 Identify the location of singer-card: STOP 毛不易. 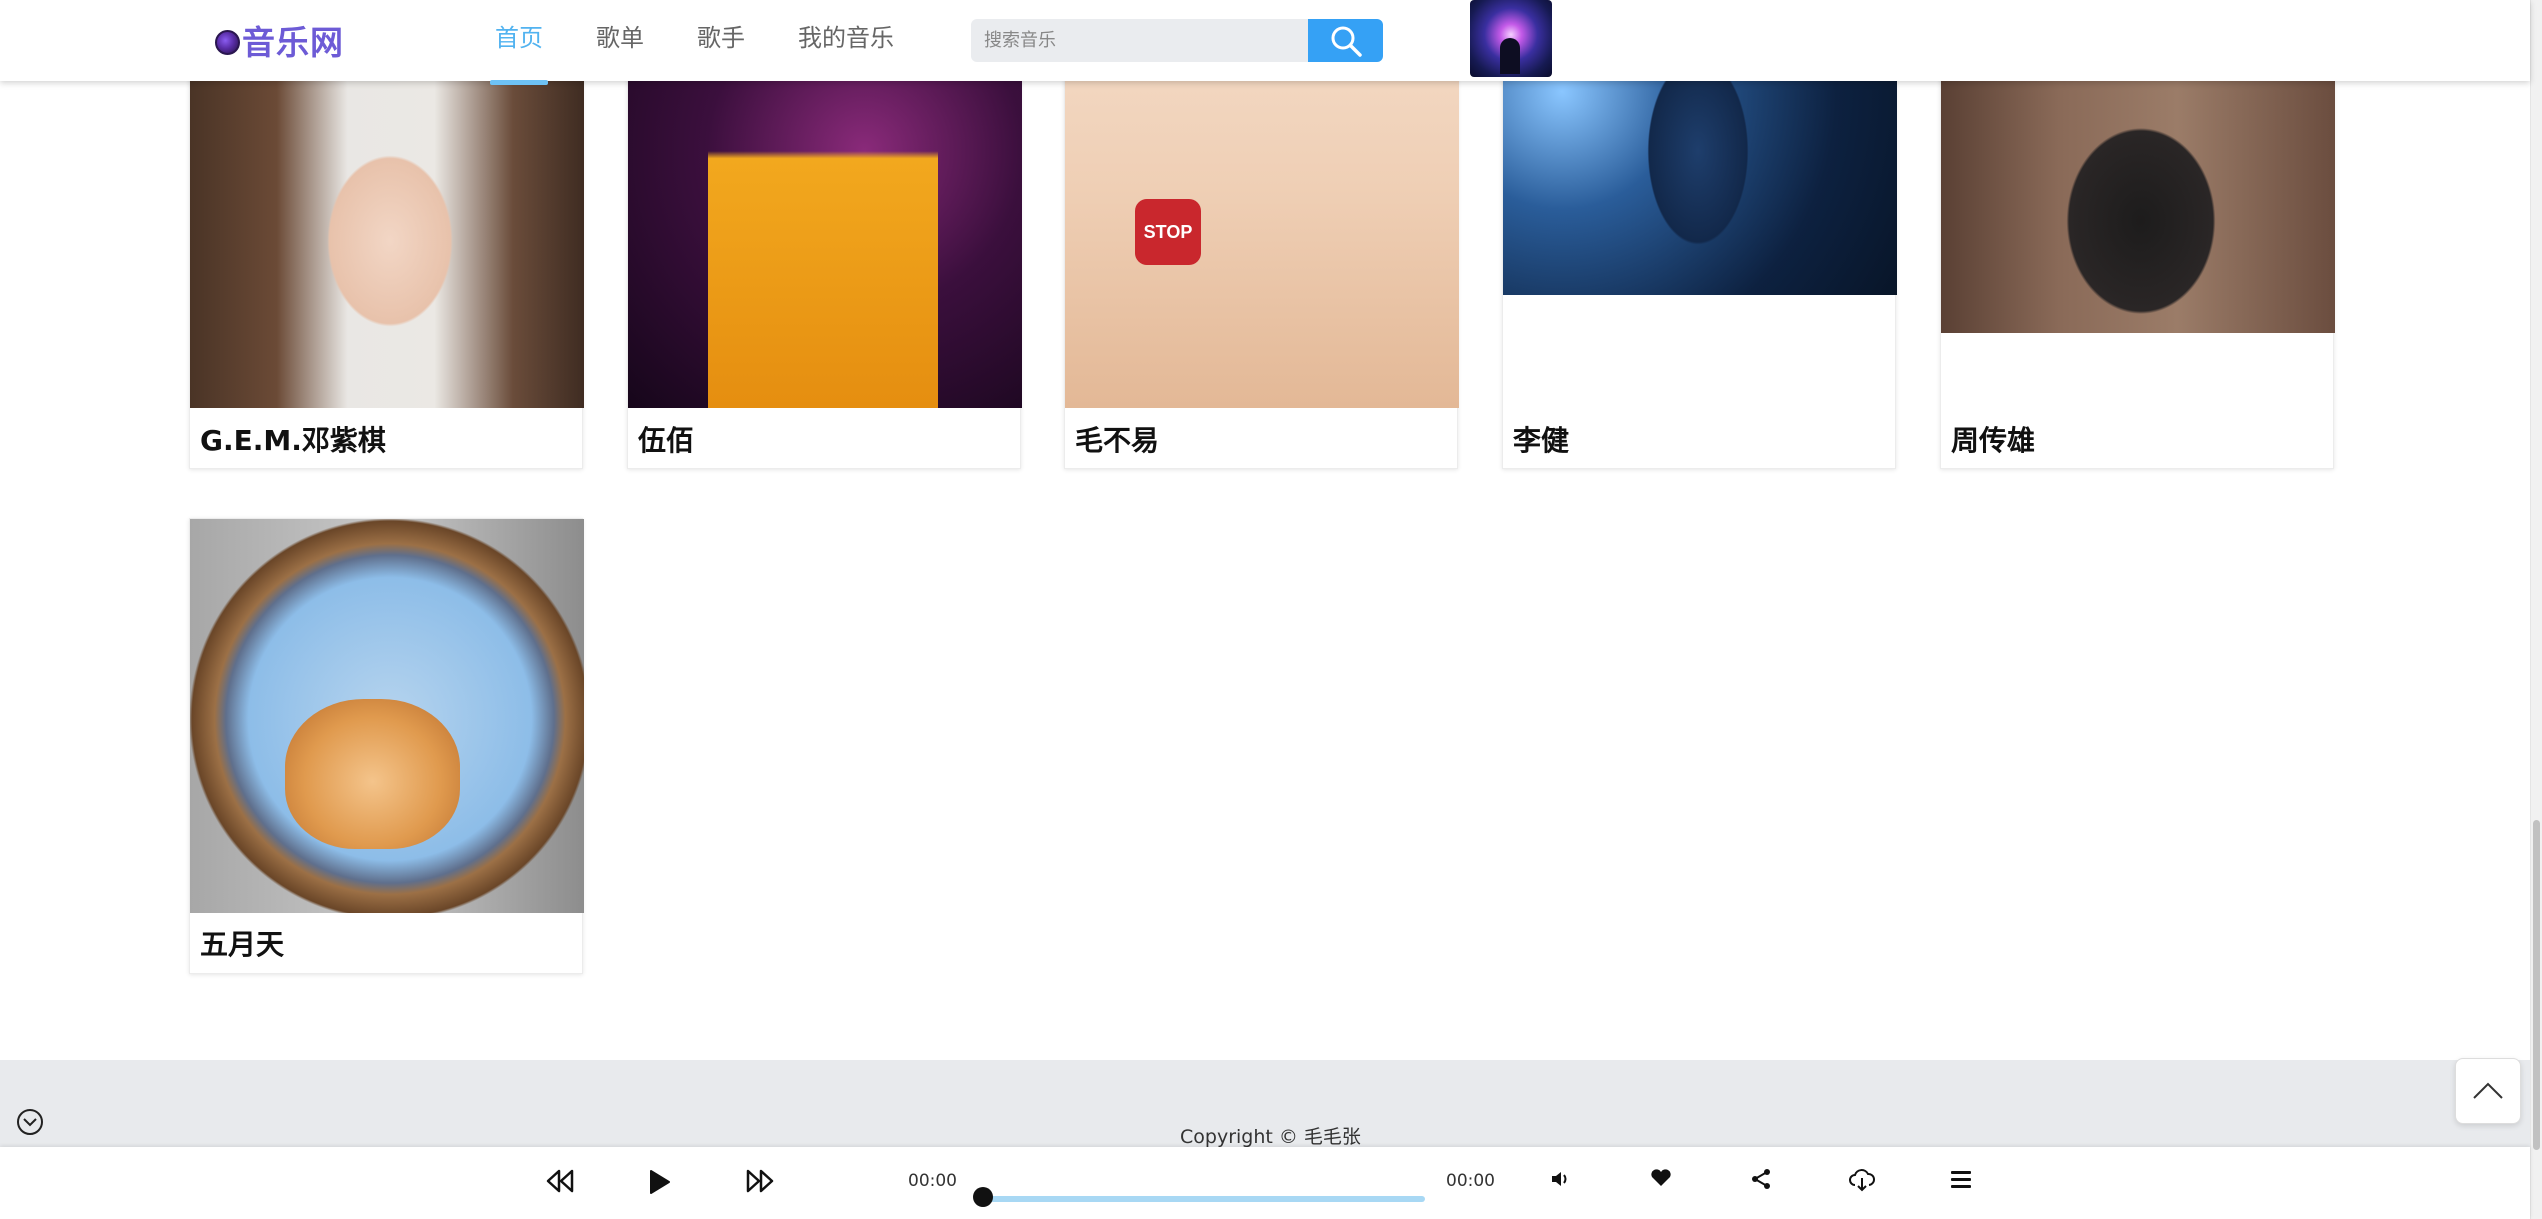
(1261, 254).